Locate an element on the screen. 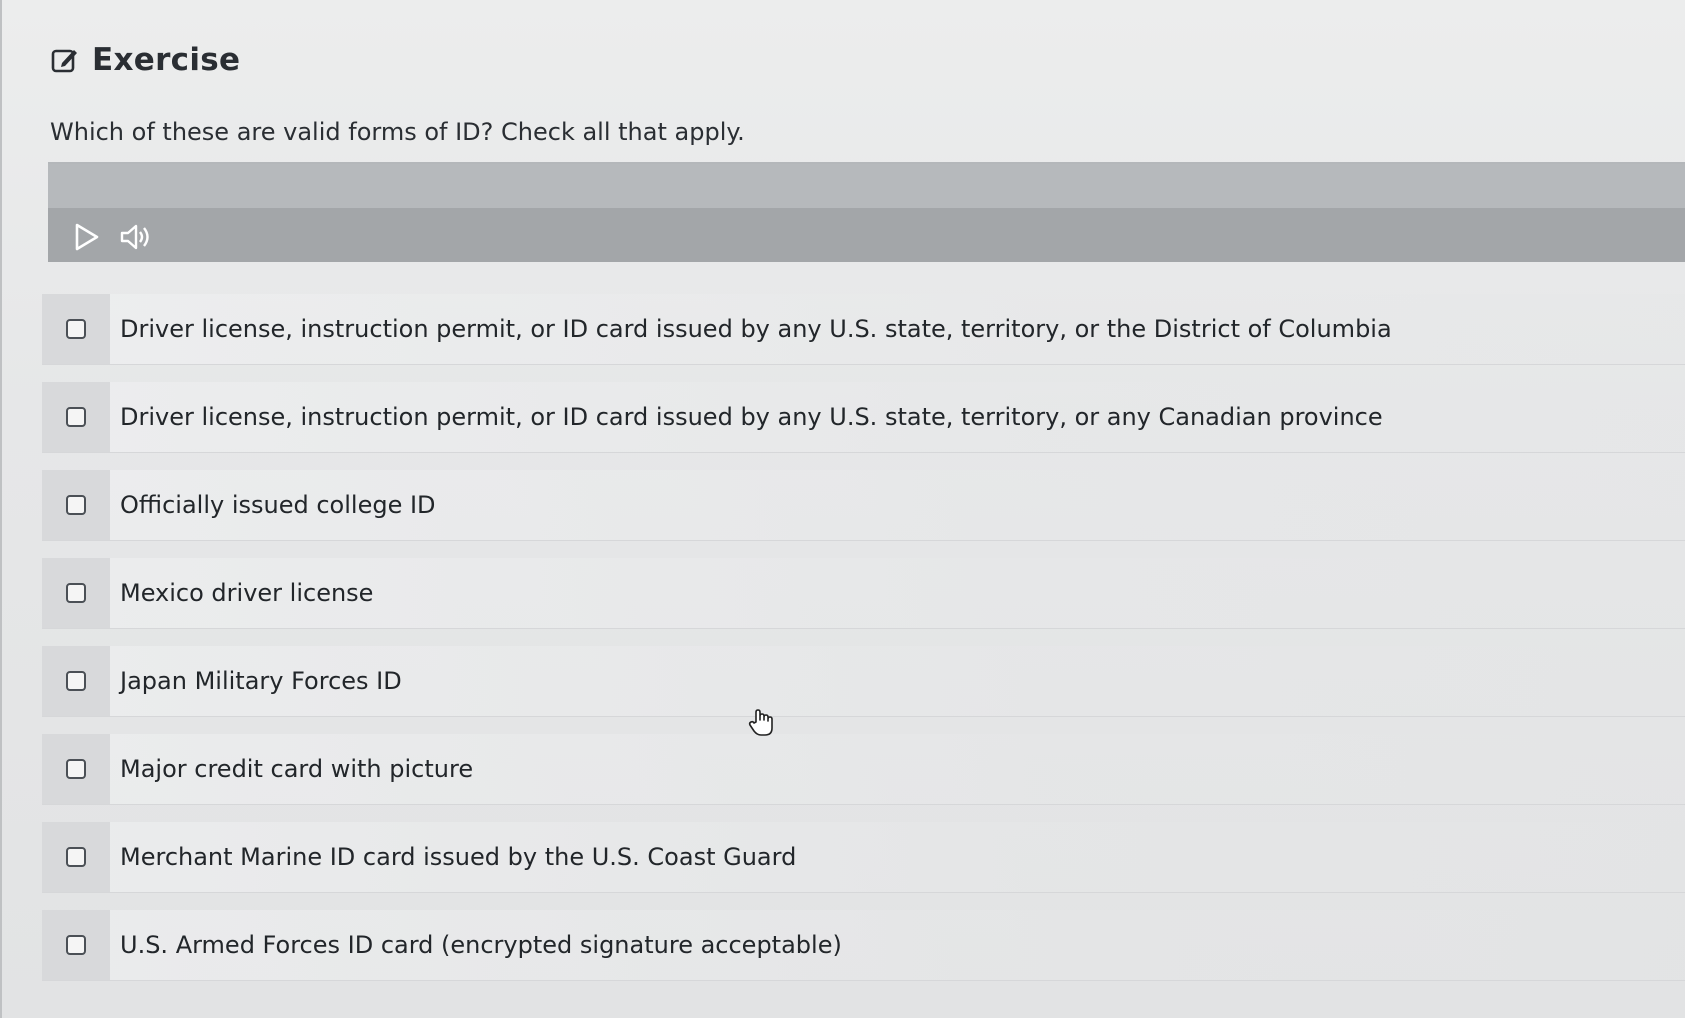 The image size is (1685, 1018). window-edge is located at coordinates (1, 509).